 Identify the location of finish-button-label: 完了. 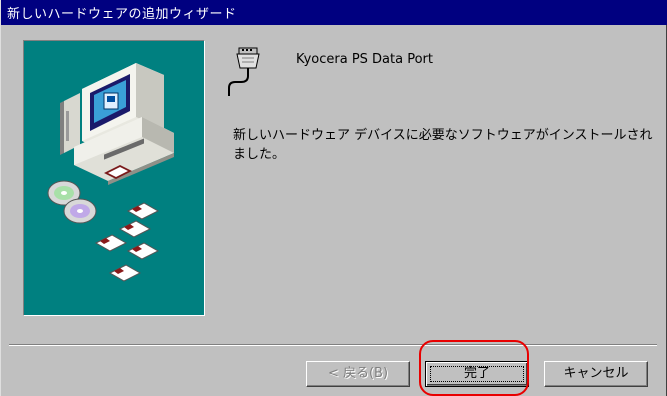
(476, 373).